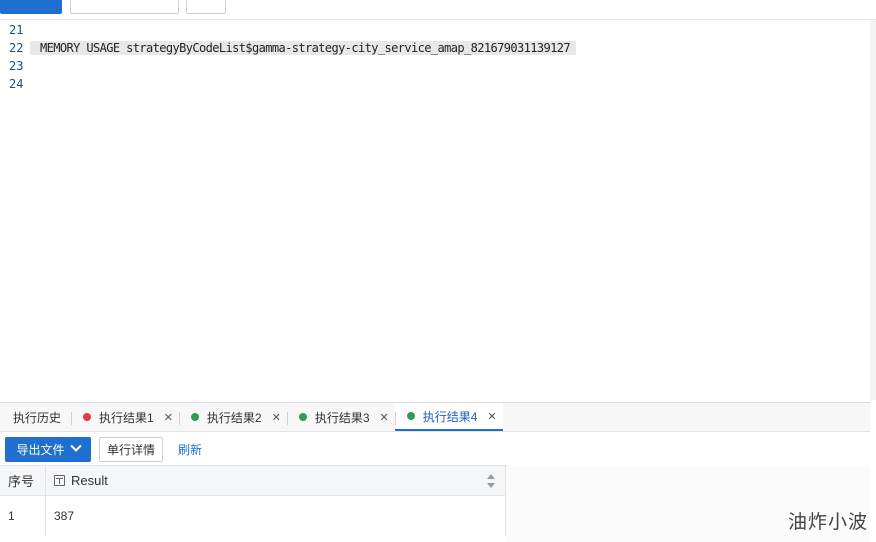 The image size is (876, 542). What do you see at coordinates (16, 48) in the screenshot?
I see `line-number: 22` at bounding box center [16, 48].